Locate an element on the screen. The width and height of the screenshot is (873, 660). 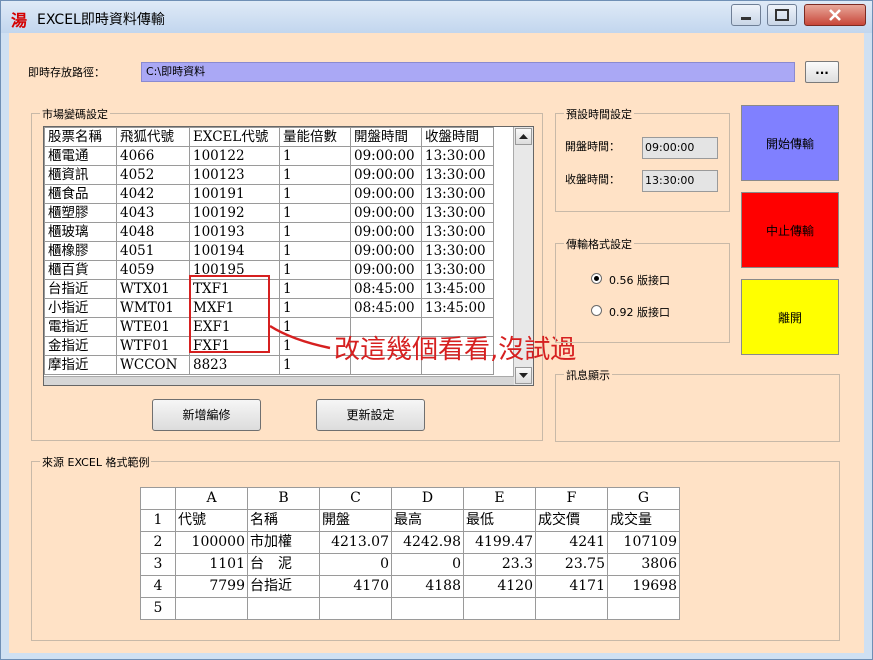
cell: 100122 is located at coordinates (234, 156).